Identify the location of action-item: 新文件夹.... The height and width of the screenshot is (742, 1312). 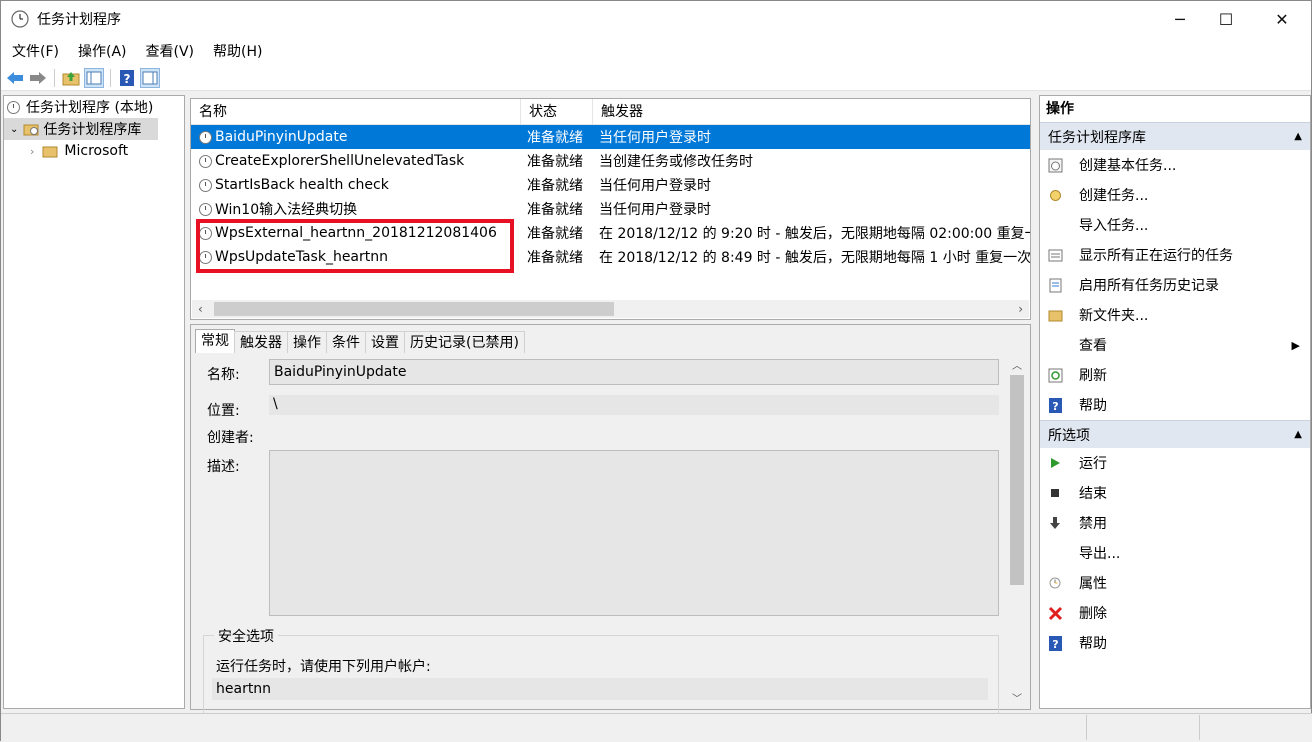
(1175, 315).